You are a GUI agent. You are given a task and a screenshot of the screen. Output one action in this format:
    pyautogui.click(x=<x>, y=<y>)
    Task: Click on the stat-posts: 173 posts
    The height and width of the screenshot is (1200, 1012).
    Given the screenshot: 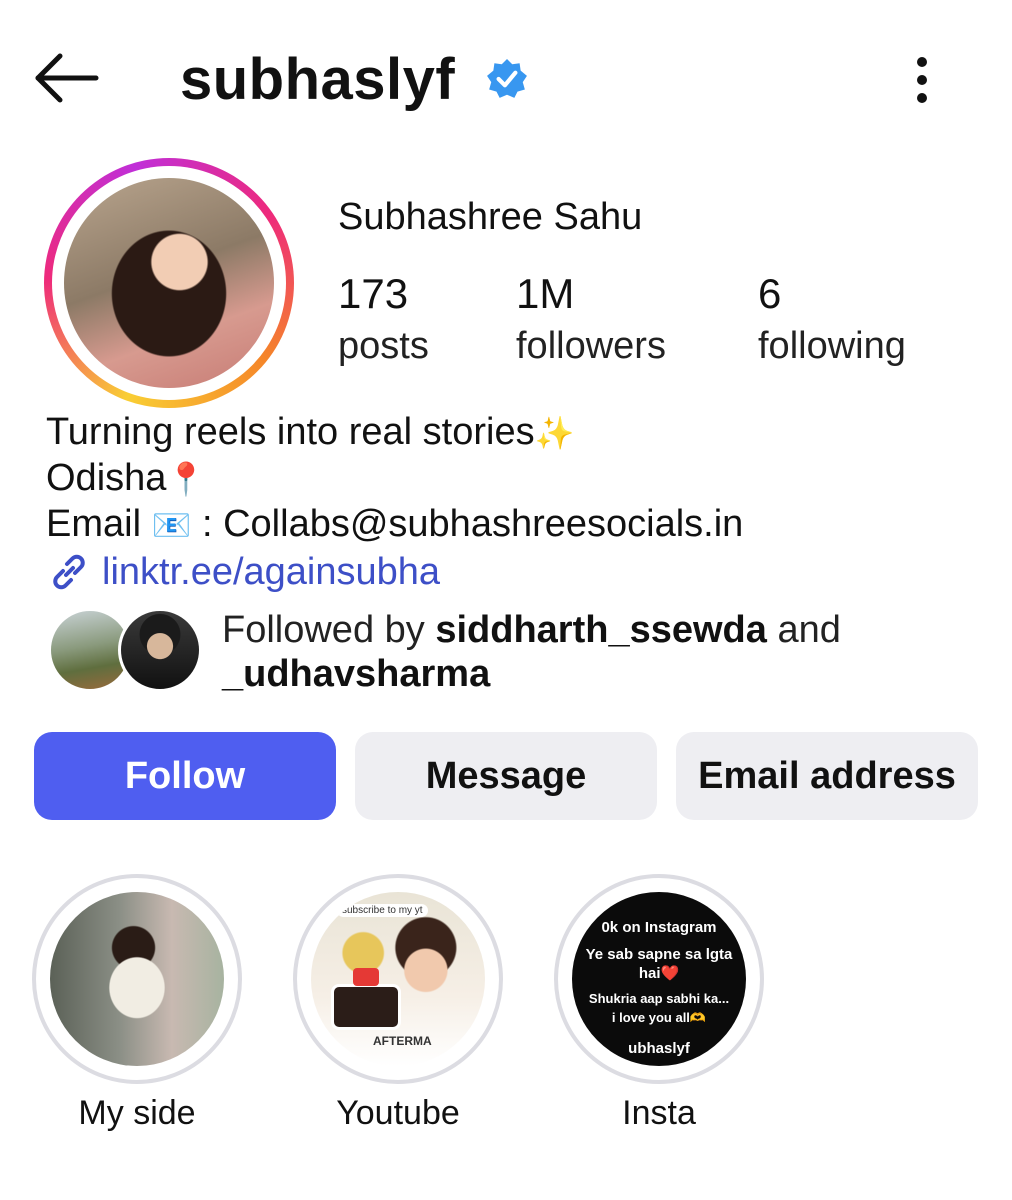 What is the action you would take?
    pyautogui.click(x=383, y=320)
    